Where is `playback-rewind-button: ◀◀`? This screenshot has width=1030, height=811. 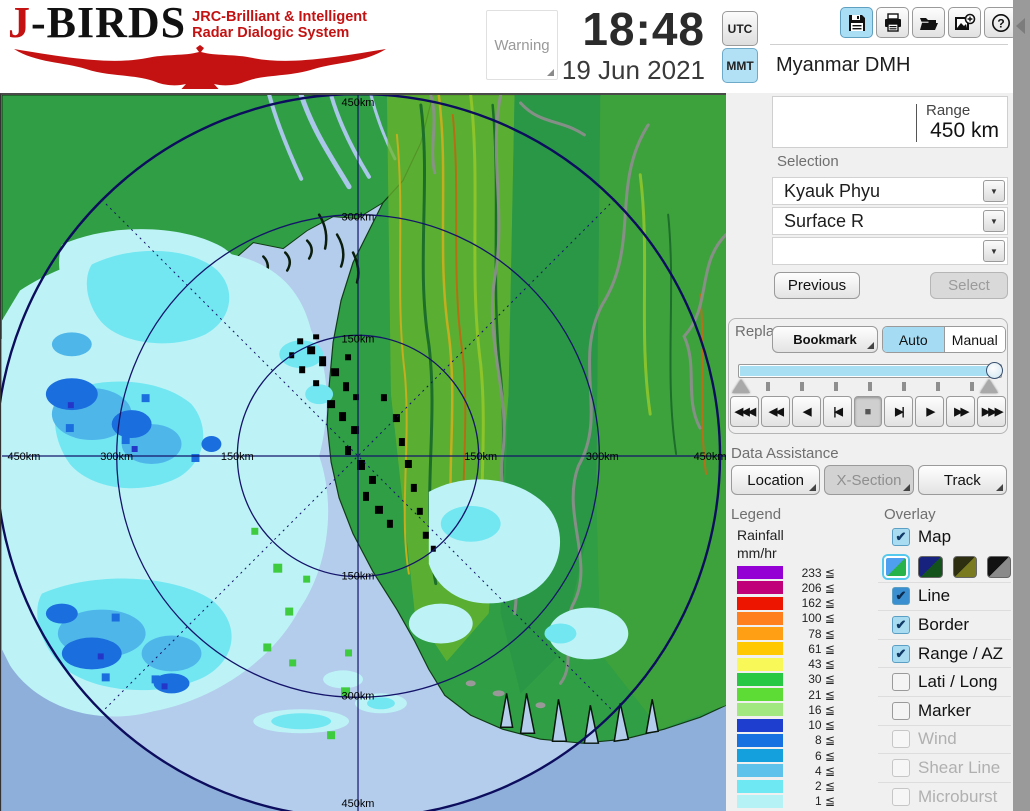 playback-rewind-button: ◀◀ is located at coordinates (775, 411).